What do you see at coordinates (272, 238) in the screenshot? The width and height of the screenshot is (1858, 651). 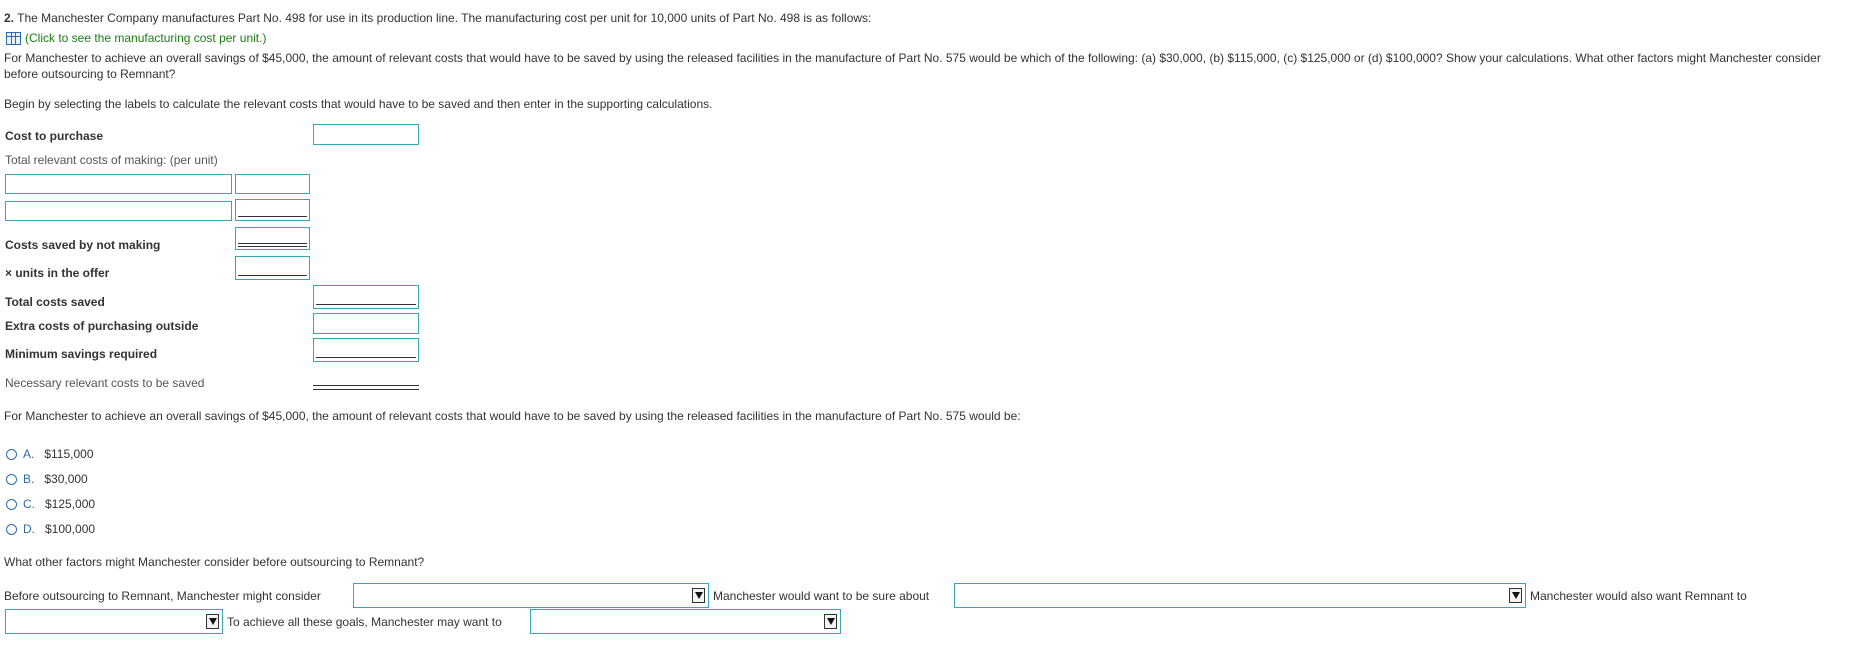 I see `costs-saved-input` at bounding box center [272, 238].